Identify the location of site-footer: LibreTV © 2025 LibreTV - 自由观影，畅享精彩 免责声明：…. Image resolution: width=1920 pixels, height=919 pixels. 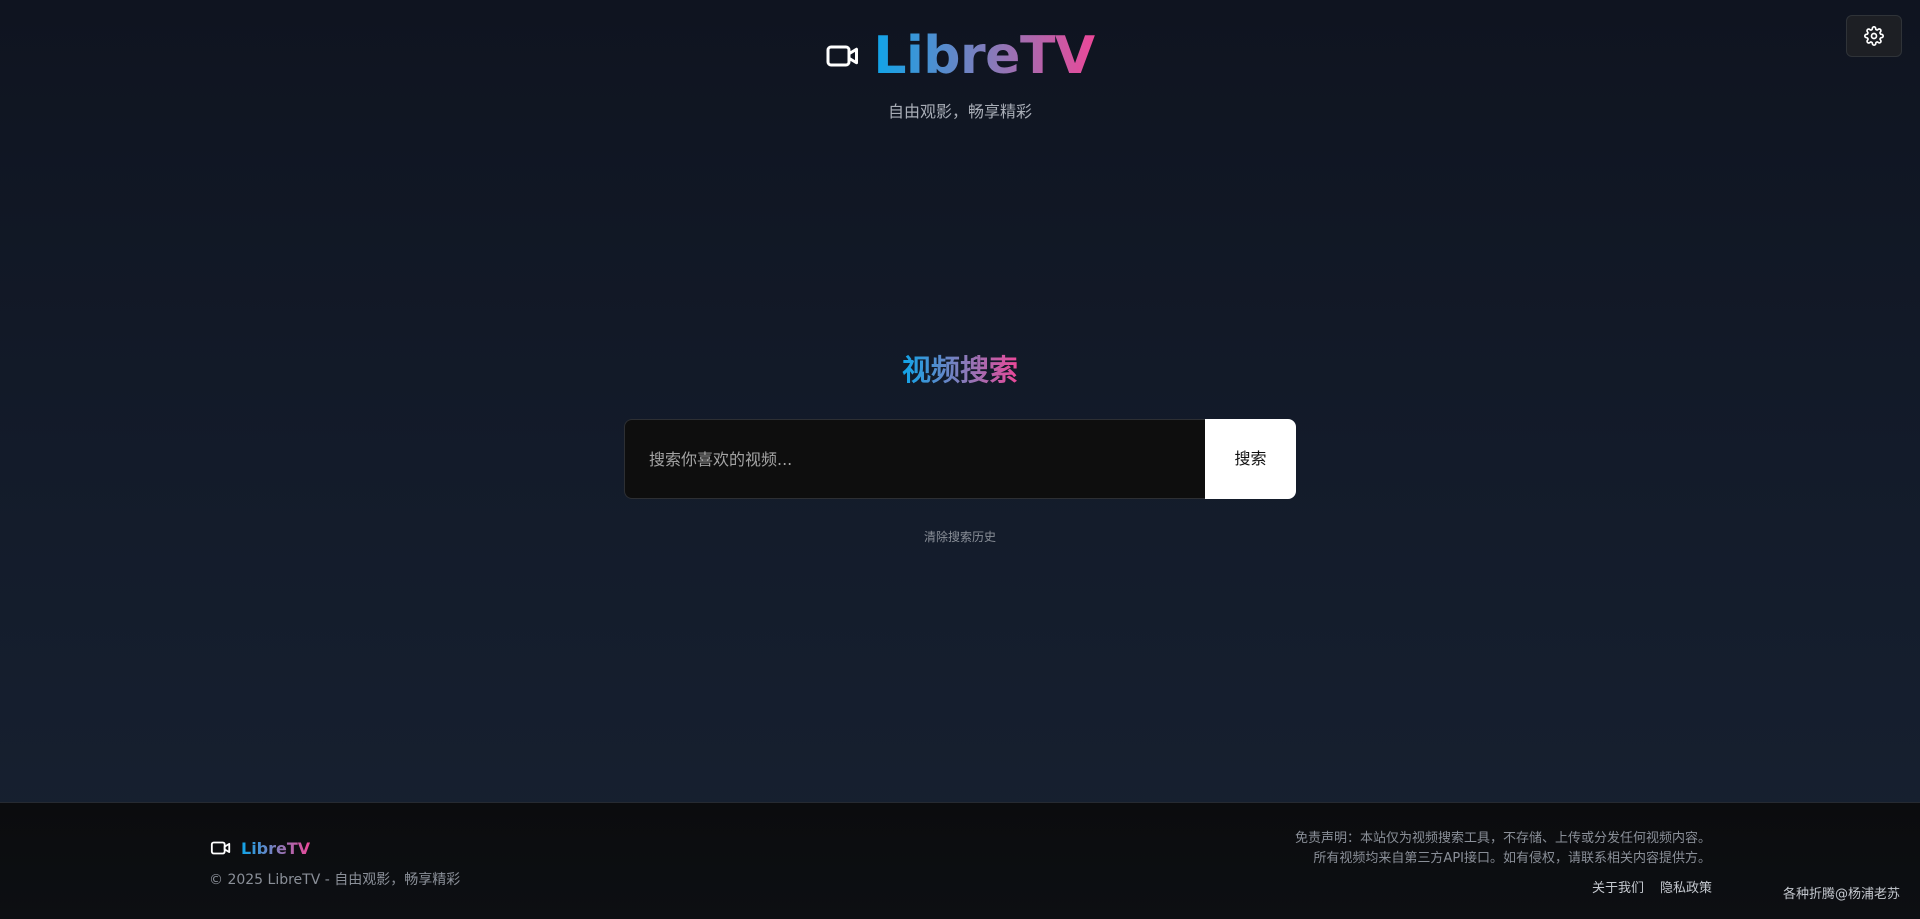
(960, 860).